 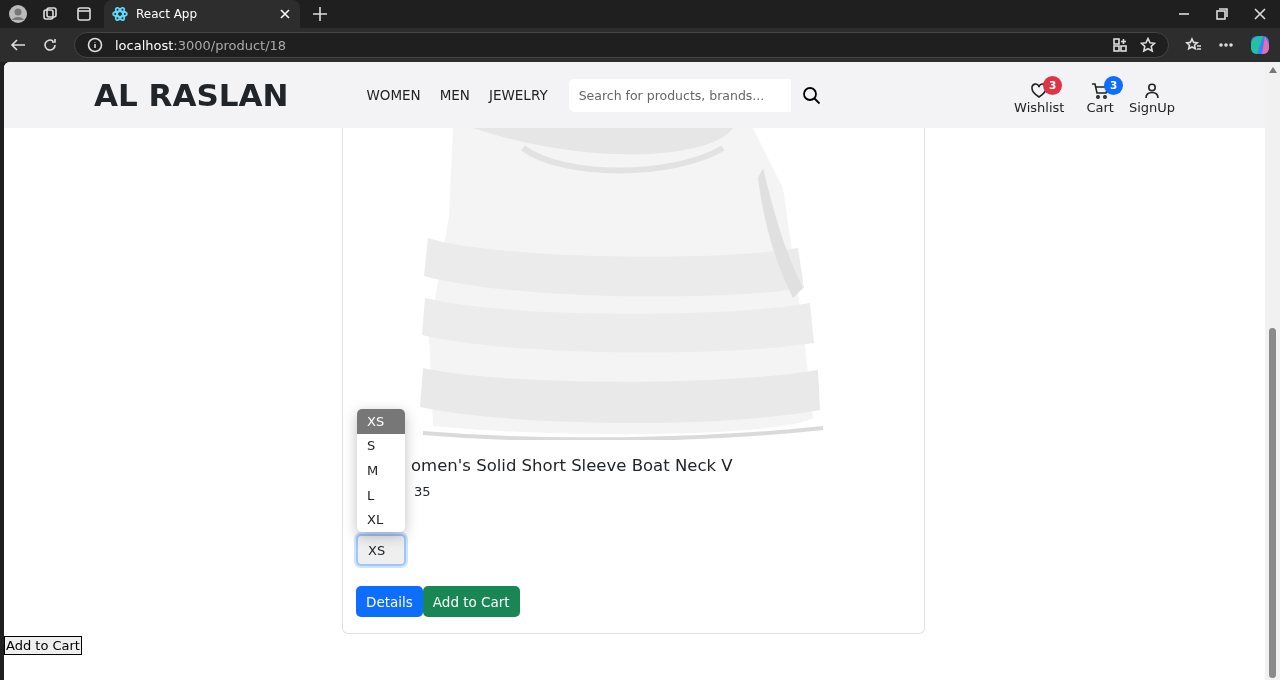 I want to click on nav-link: JEWELRY, so click(x=518, y=95).